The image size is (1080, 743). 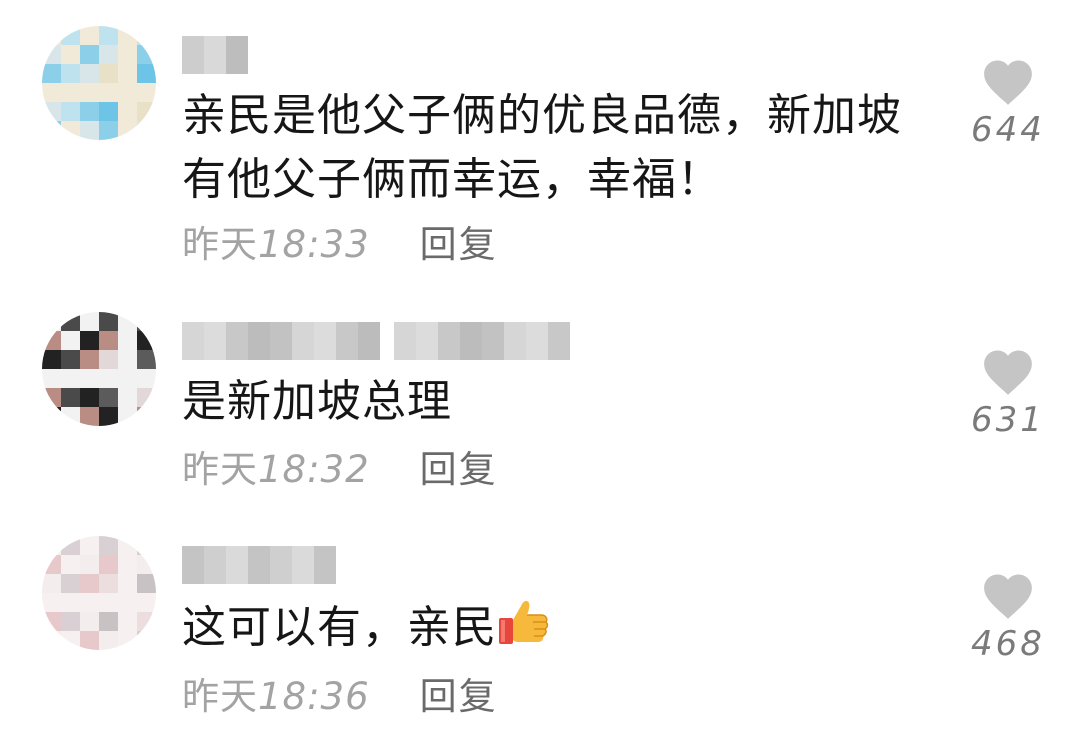 I want to click on comment-text: 亲民是他父子俩的优良品德，新加坡有他父子俩而幸运，幸福！, so click(x=542, y=147).